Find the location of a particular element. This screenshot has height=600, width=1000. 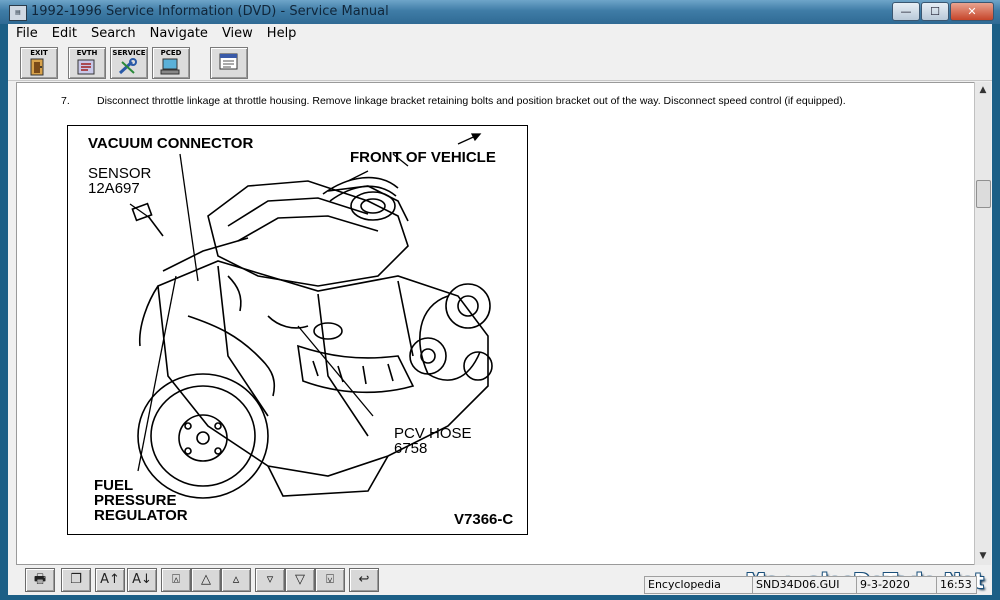

wrench-icon is located at coordinates (127, 66).